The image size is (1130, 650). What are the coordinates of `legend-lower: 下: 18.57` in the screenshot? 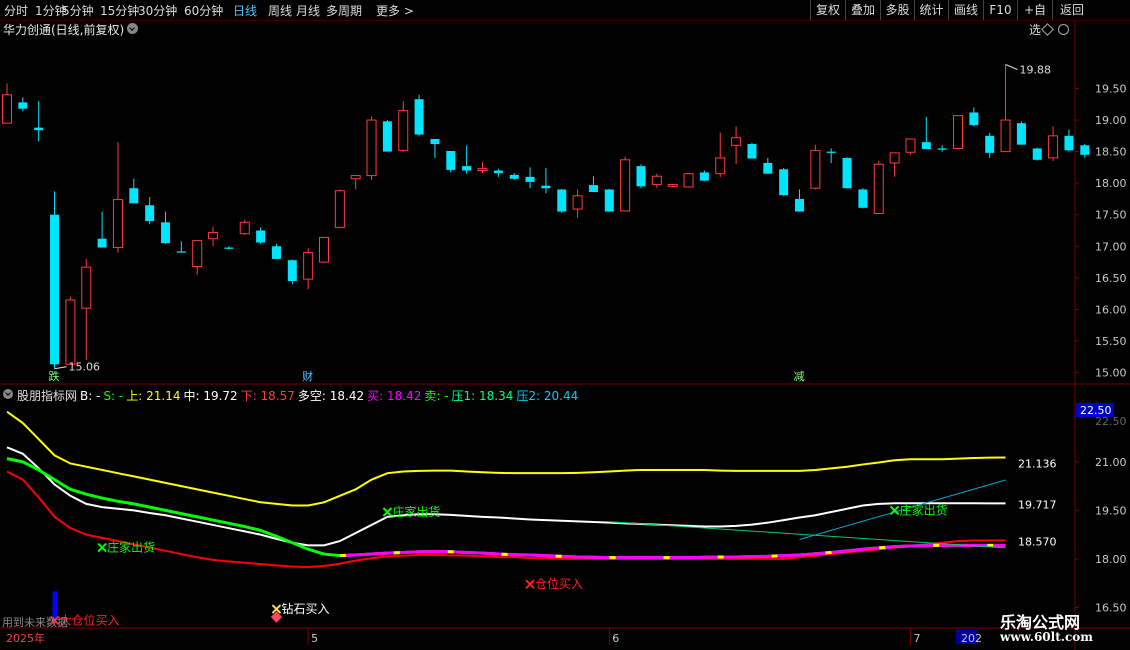 It's located at (267, 396).